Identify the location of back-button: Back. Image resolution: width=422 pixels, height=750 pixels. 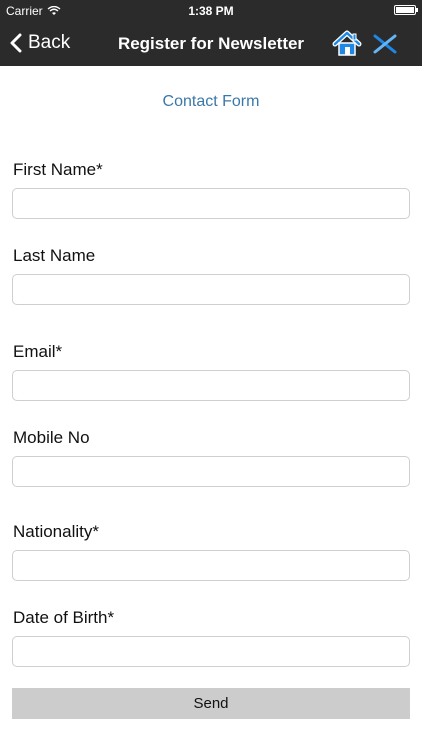
(40, 43).